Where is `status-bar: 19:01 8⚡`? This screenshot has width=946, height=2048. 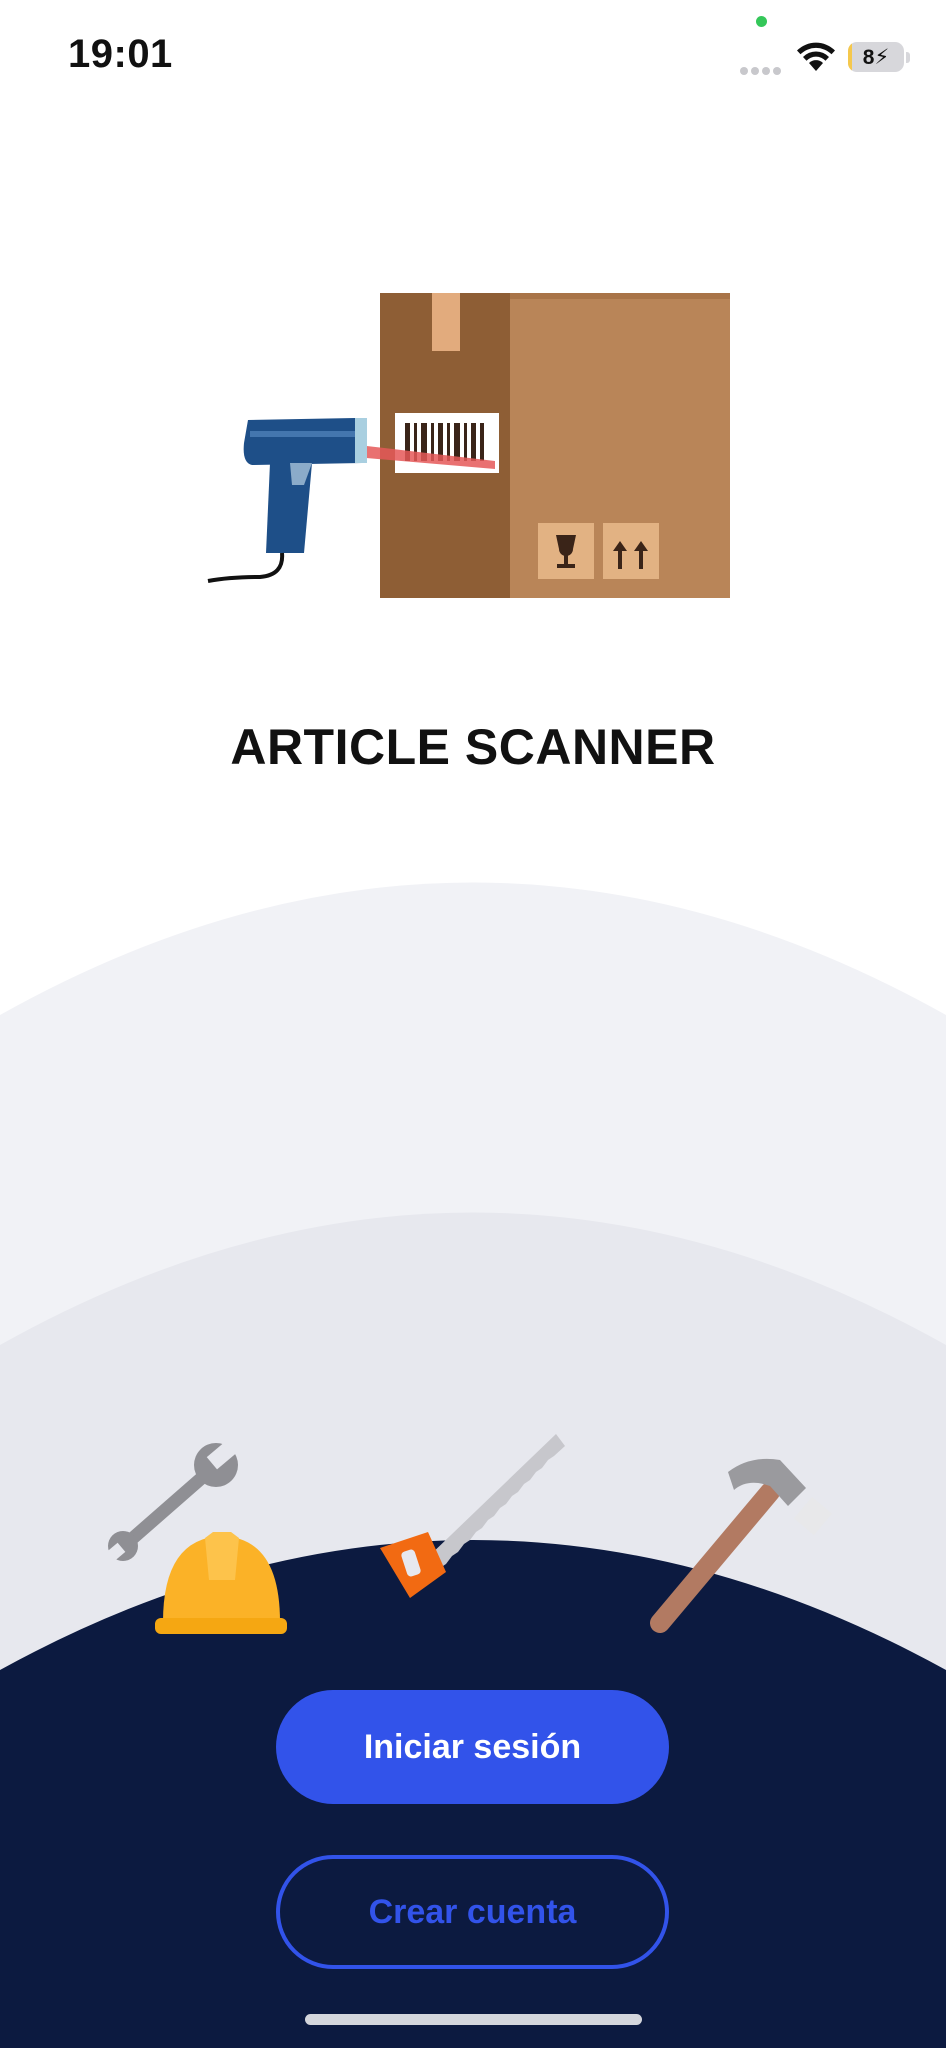 status-bar: 19:01 8⚡ is located at coordinates (473, 60).